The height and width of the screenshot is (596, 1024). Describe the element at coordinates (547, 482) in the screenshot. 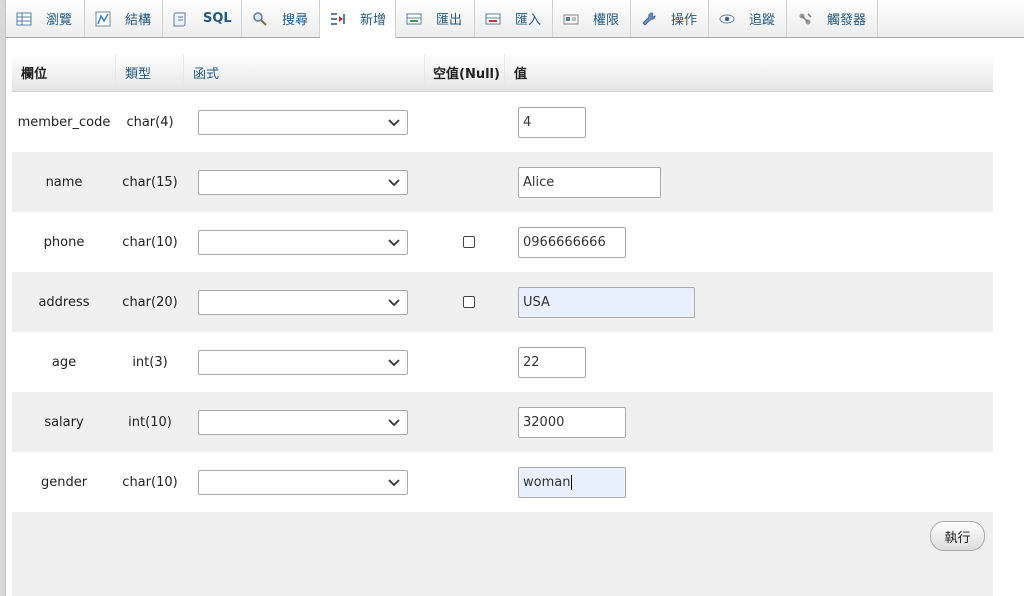

I see `value-text: woman` at that location.